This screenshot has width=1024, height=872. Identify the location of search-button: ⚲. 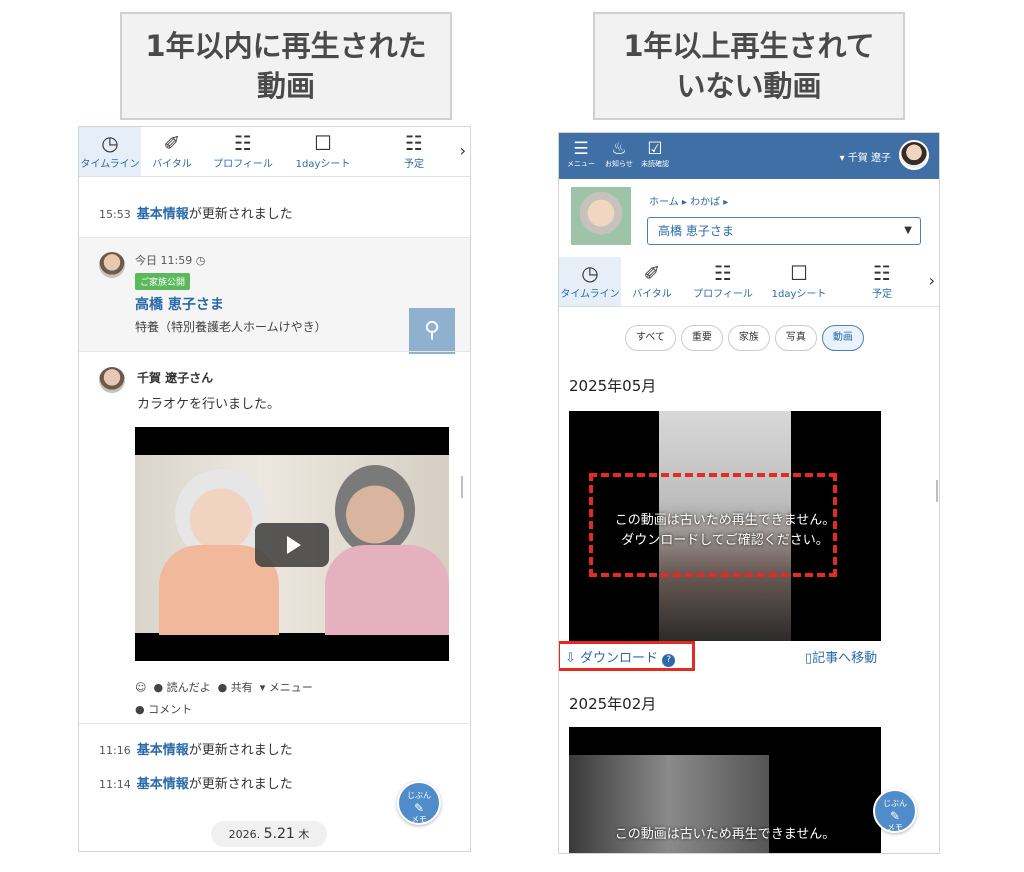
(432, 331).